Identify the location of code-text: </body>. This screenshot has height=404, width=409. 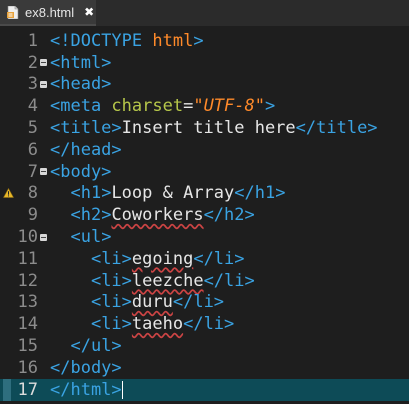
(86, 367).